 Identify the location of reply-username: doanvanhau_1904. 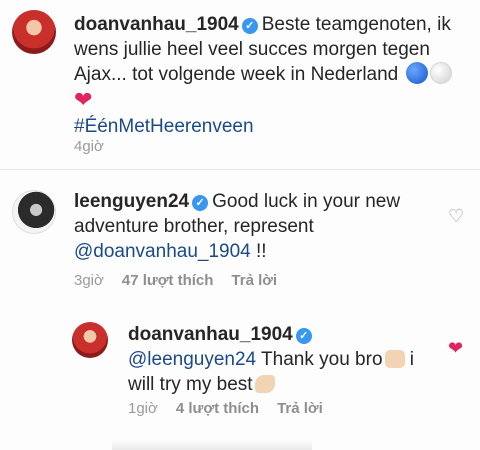
(210, 334).